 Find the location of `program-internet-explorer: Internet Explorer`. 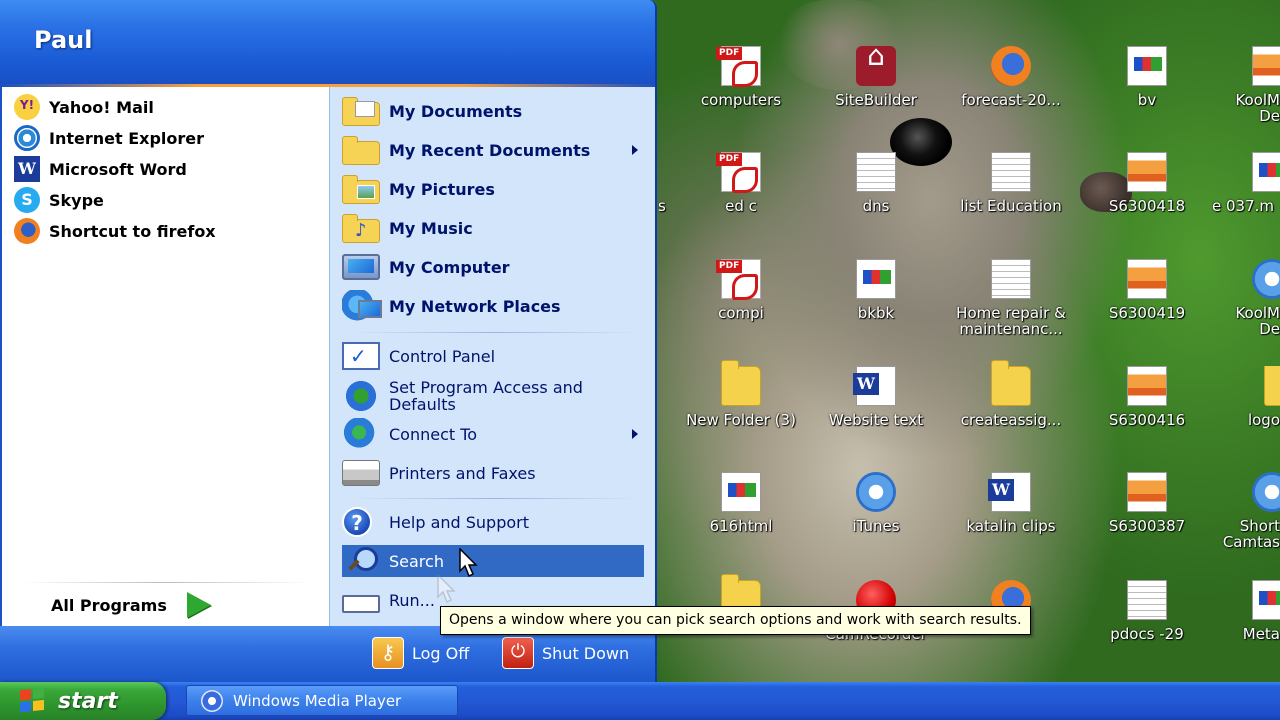

program-internet-explorer: Internet Explorer is located at coordinates (109, 138).